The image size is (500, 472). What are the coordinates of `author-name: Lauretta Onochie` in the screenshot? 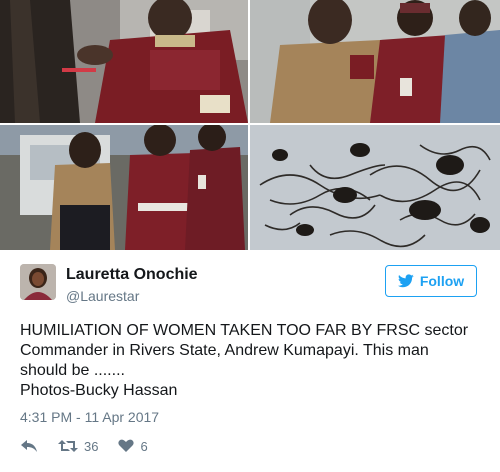 It's located at (132, 275).